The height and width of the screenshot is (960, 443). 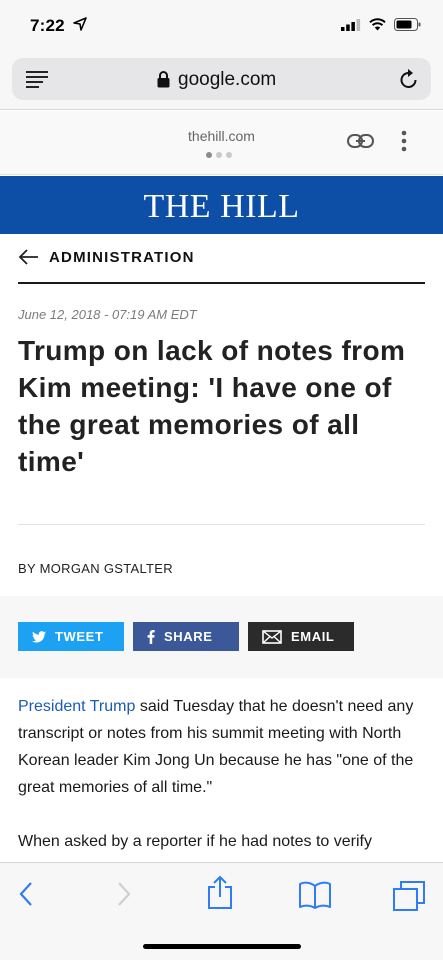 I want to click on browser-address-area: google.com, so click(x=221, y=79).